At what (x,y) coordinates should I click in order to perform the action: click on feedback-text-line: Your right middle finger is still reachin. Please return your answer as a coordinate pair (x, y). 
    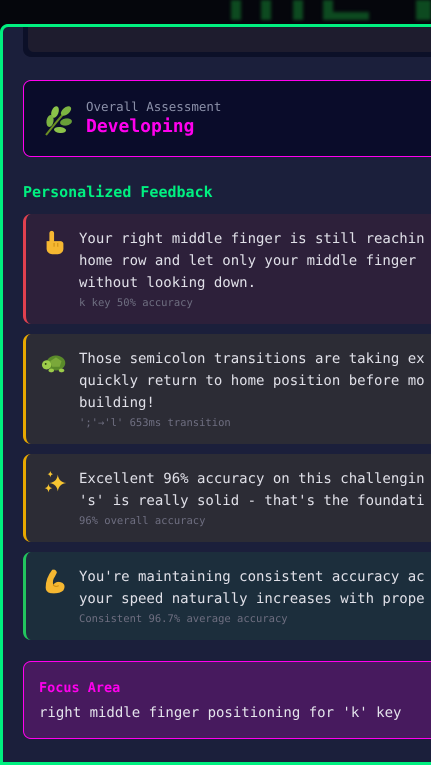
    Looking at the image, I should click on (252, 239).